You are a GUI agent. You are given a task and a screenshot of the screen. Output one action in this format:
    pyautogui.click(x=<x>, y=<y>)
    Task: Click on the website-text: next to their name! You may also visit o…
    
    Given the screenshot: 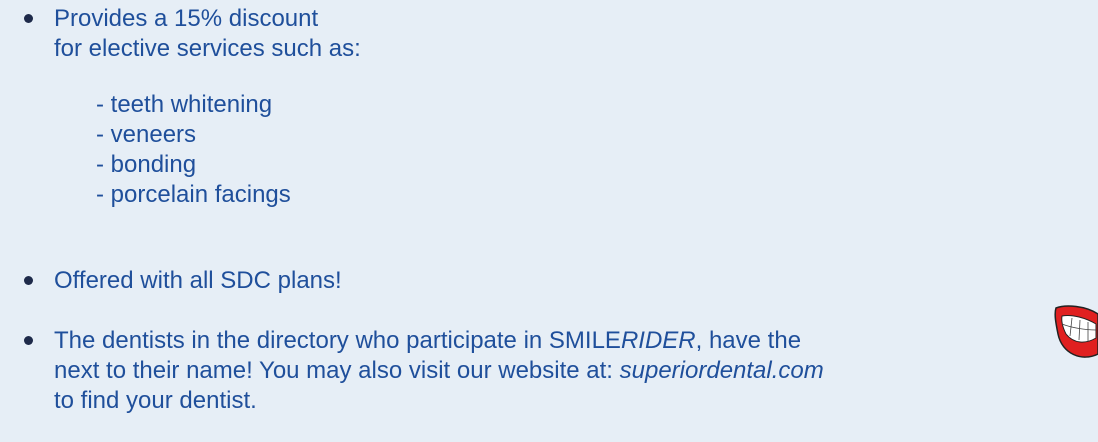 What is the action you would take?
    pyautogui.click(x=337, y=370)
    